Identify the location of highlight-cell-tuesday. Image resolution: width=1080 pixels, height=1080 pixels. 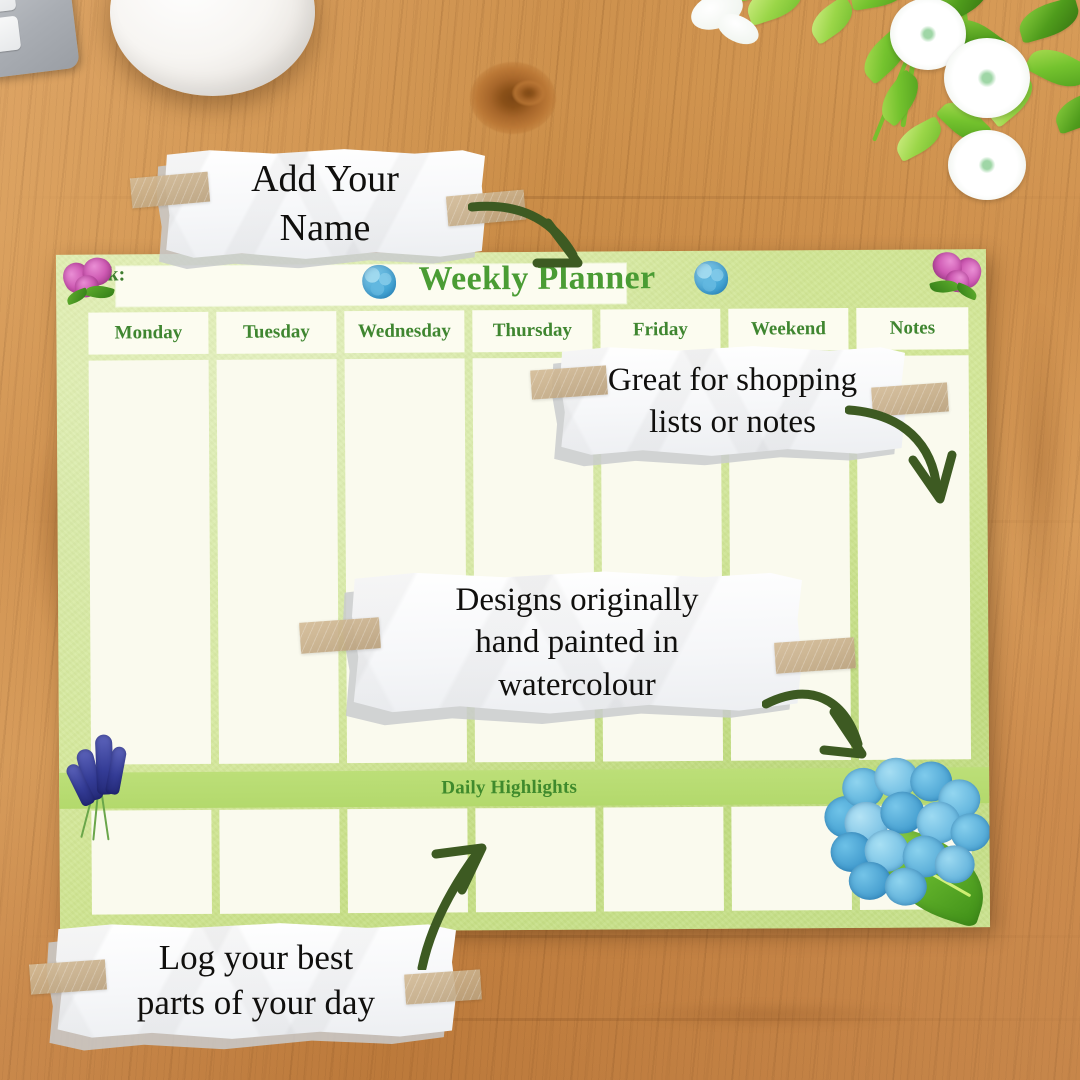
(279, 861).